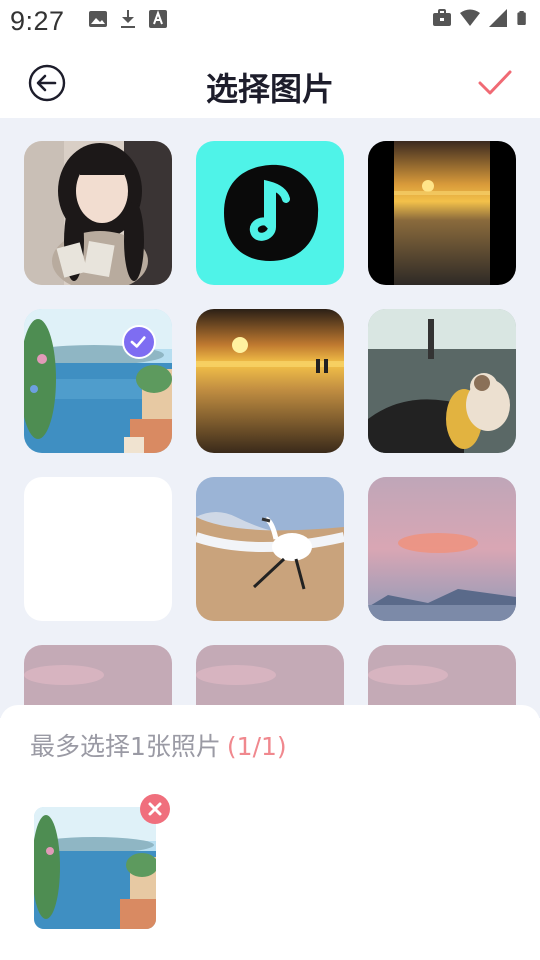 The image size is (540, 960). I want to click on close-icon, so click(155, 809).